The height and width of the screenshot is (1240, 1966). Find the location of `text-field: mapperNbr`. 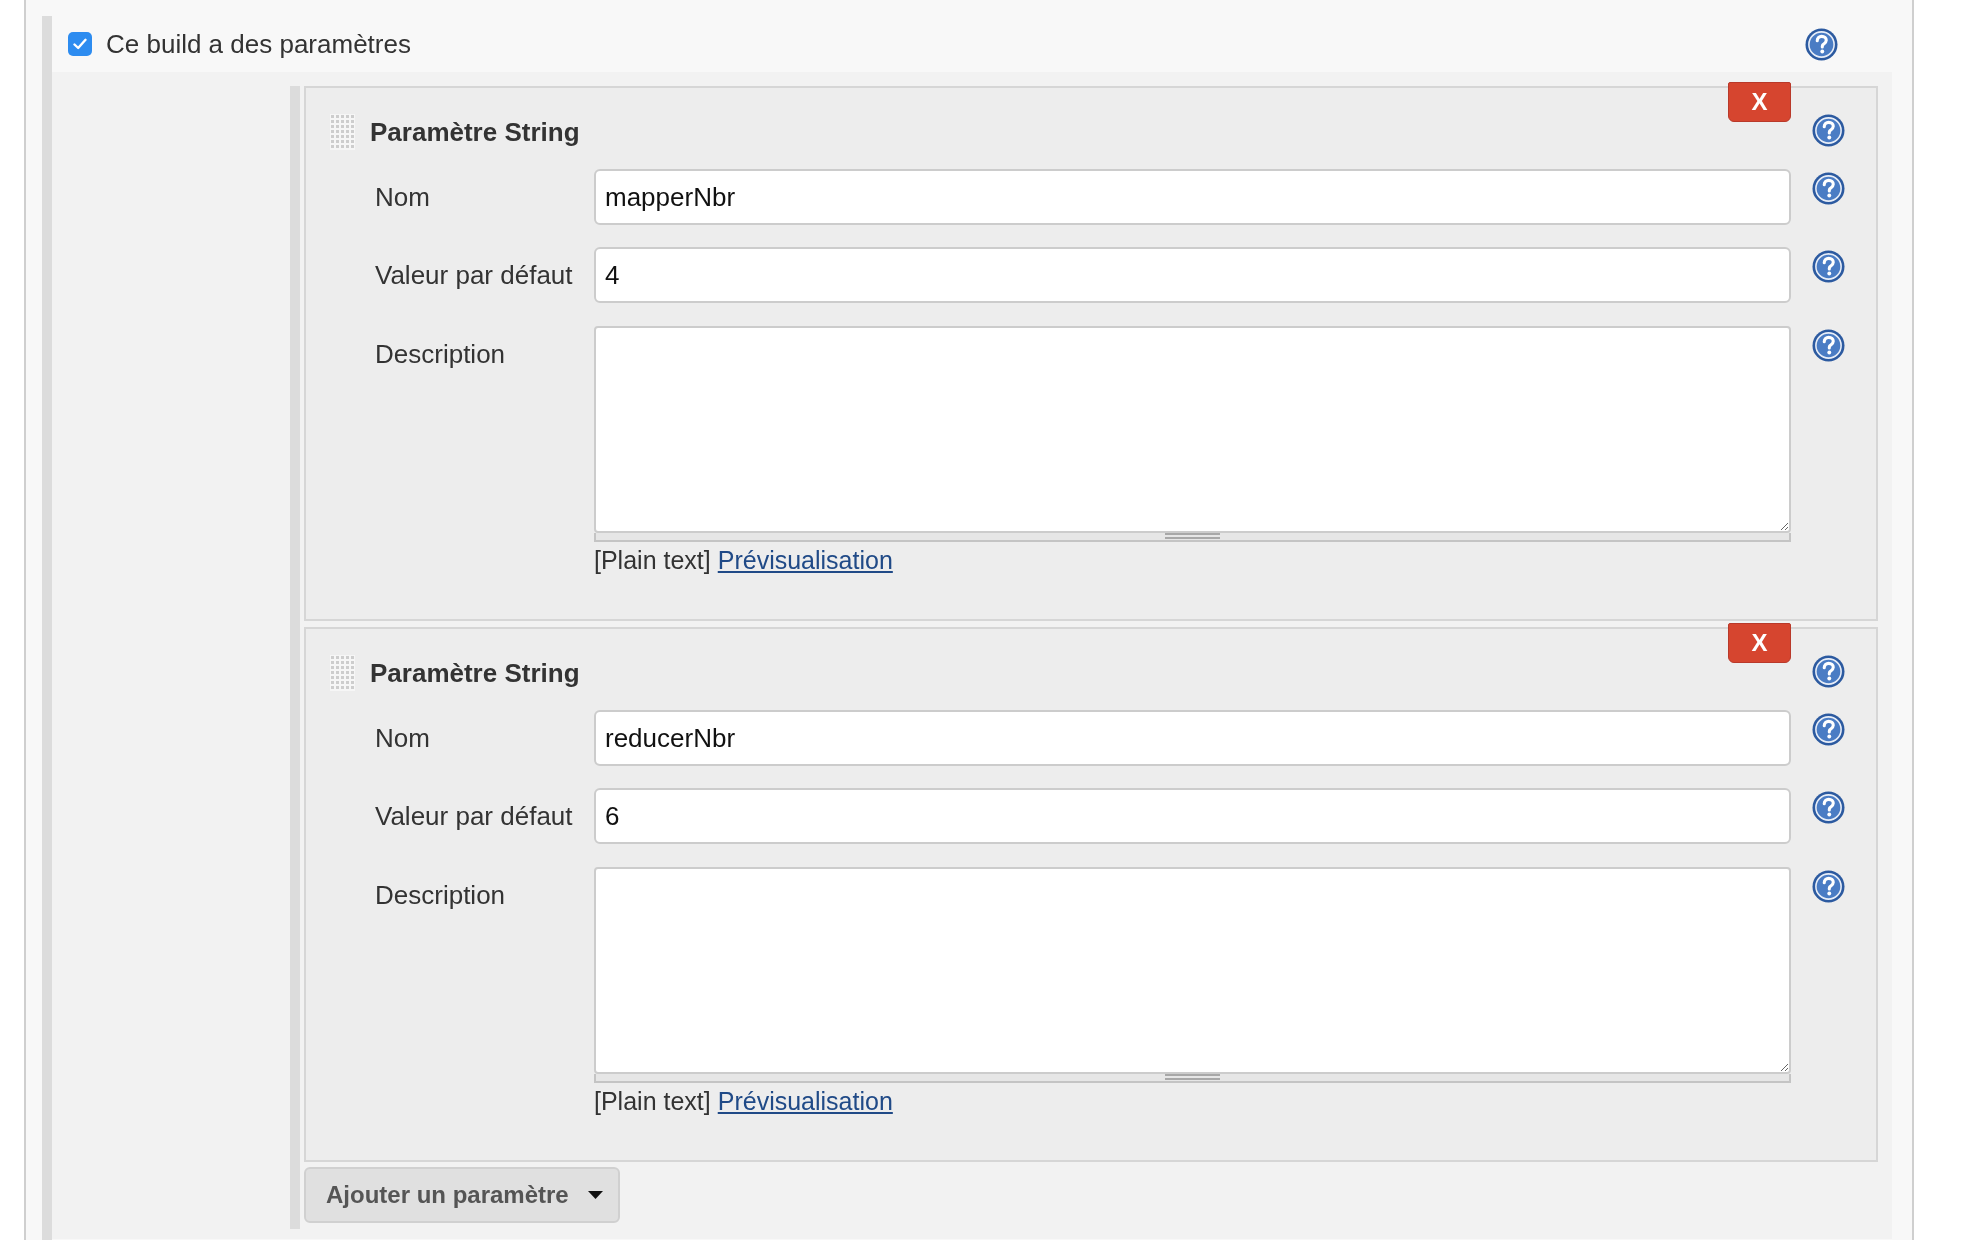

text-field: mapperNbr is located at coordinates (1192, 197).